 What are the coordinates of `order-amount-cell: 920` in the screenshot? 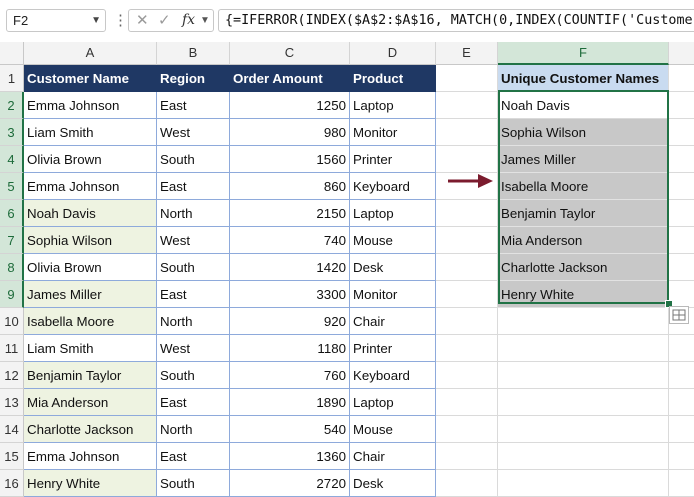 It's located at (290, 321).